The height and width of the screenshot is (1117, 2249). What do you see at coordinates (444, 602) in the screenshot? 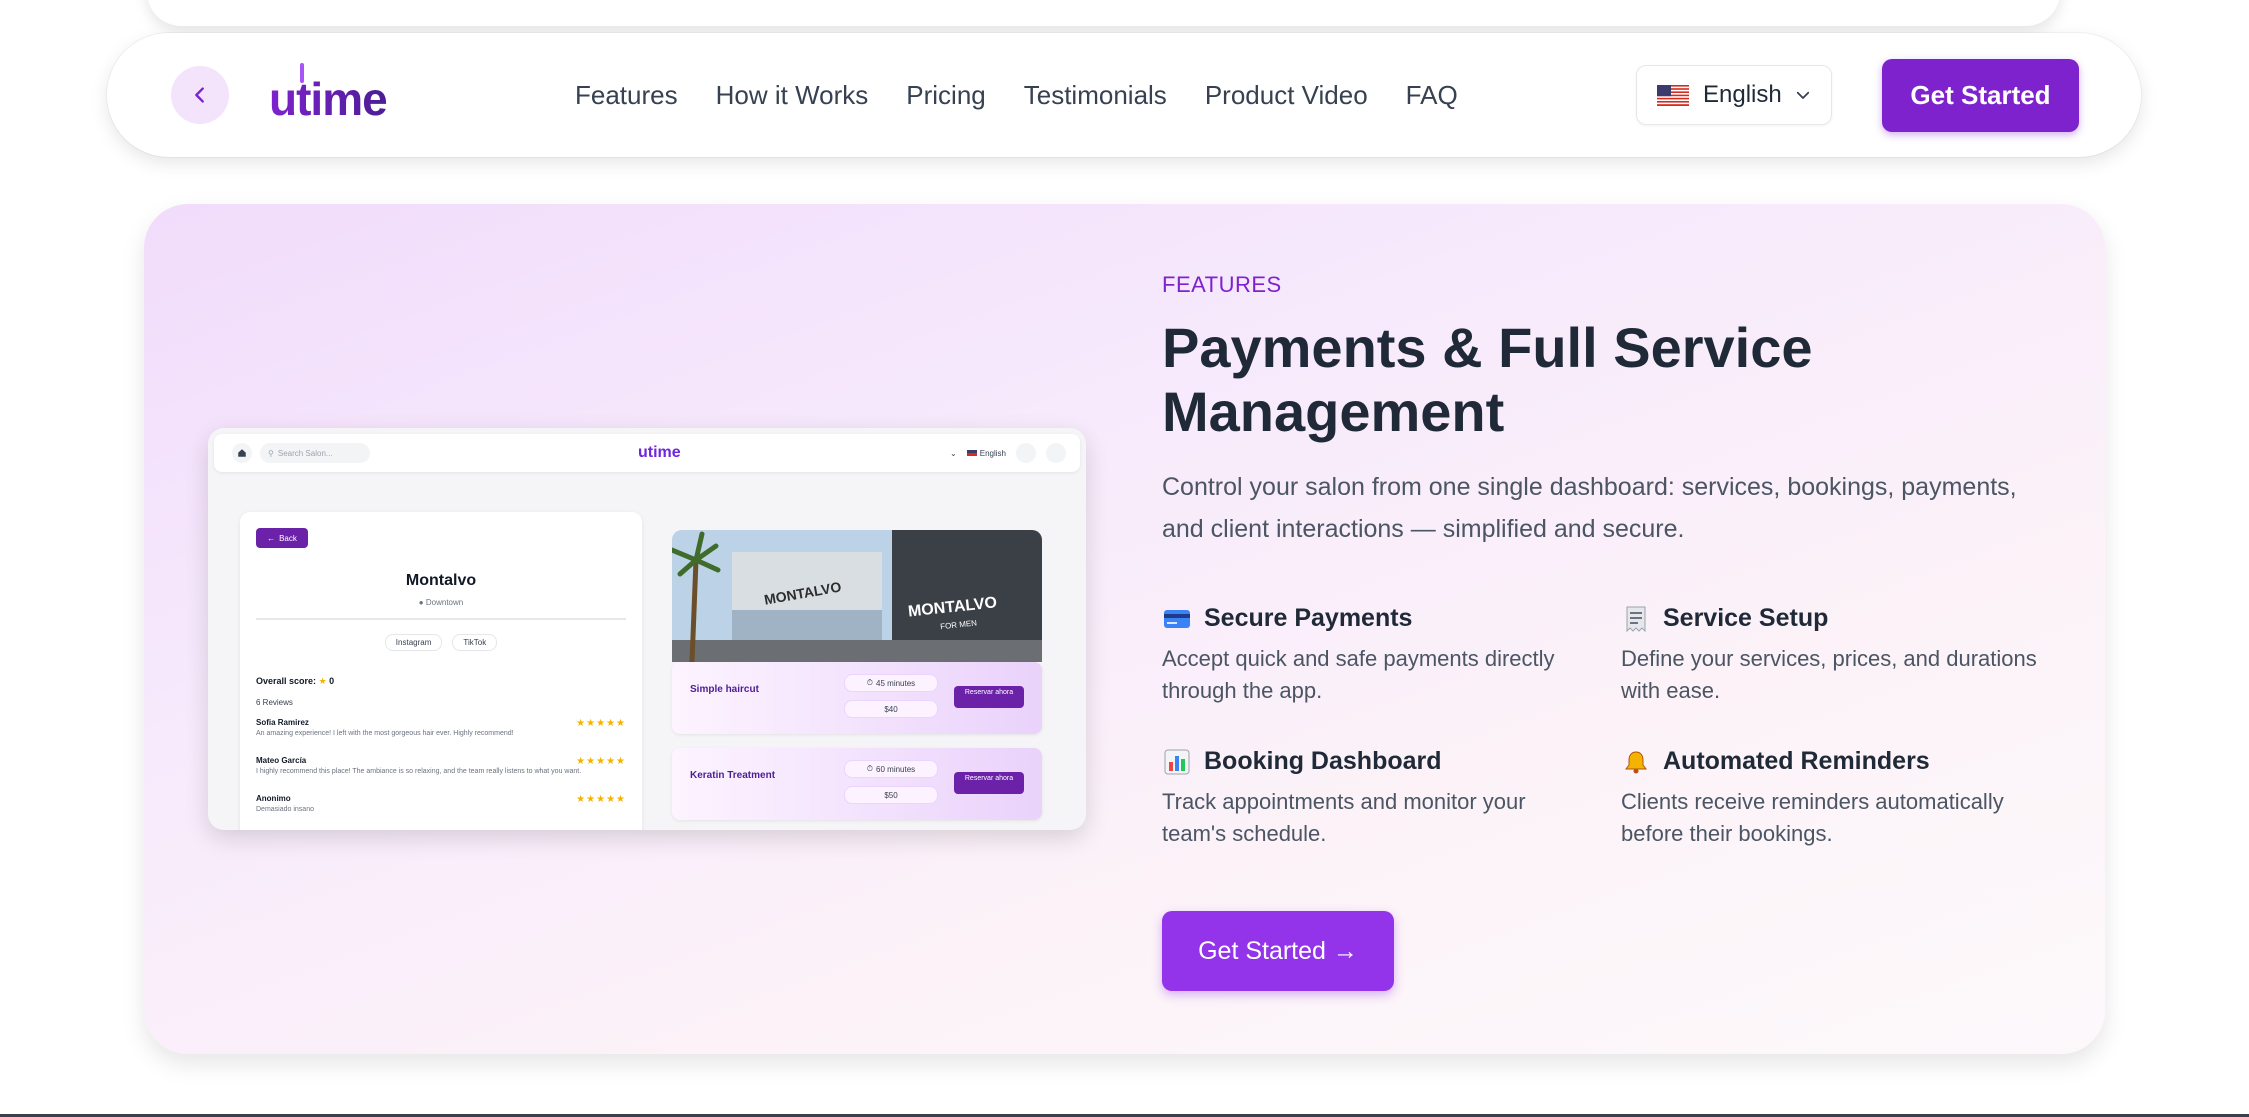
I see `salon-location-label: Downtown` at bounding box center [444, 602].